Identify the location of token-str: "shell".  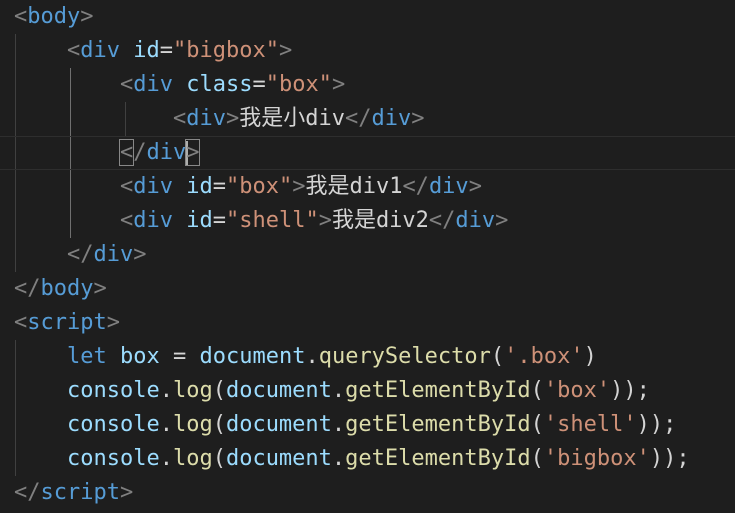
(272, 220).